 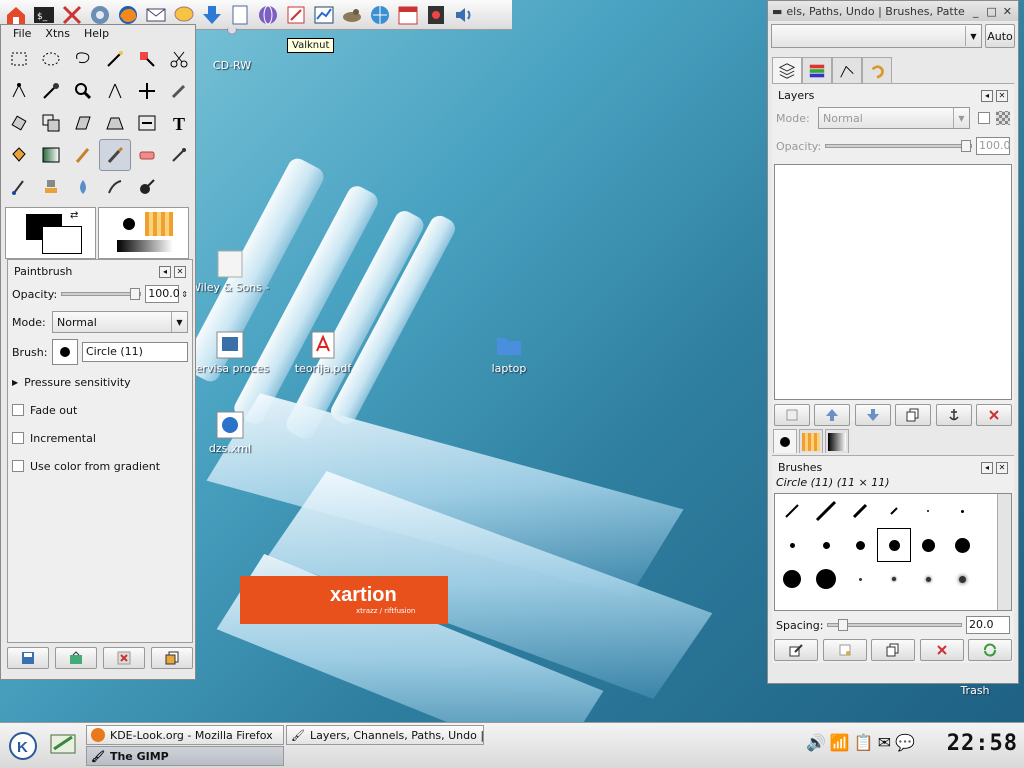 What do you see at coordinates (100, 438) in the screenshot?
I see `incremental-option: Incremental` at bounding box center [100, 438].